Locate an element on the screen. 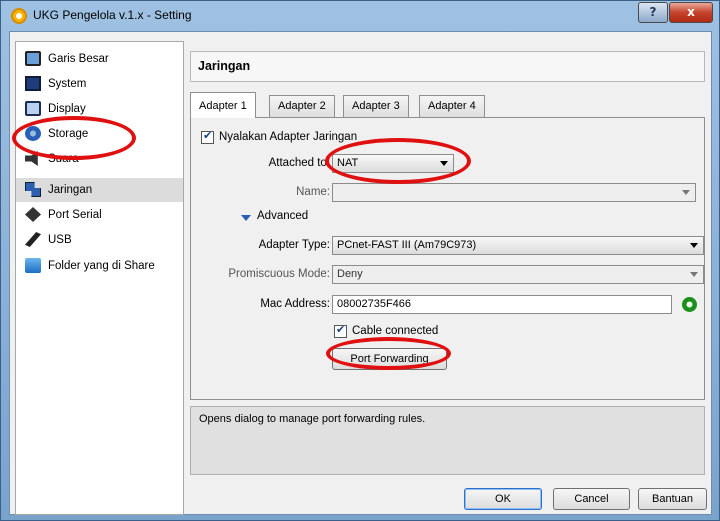 Image resolution: width=720 pixels, height=521 pixels. cancel-button: Cancel is located at coordinates (591, 499).